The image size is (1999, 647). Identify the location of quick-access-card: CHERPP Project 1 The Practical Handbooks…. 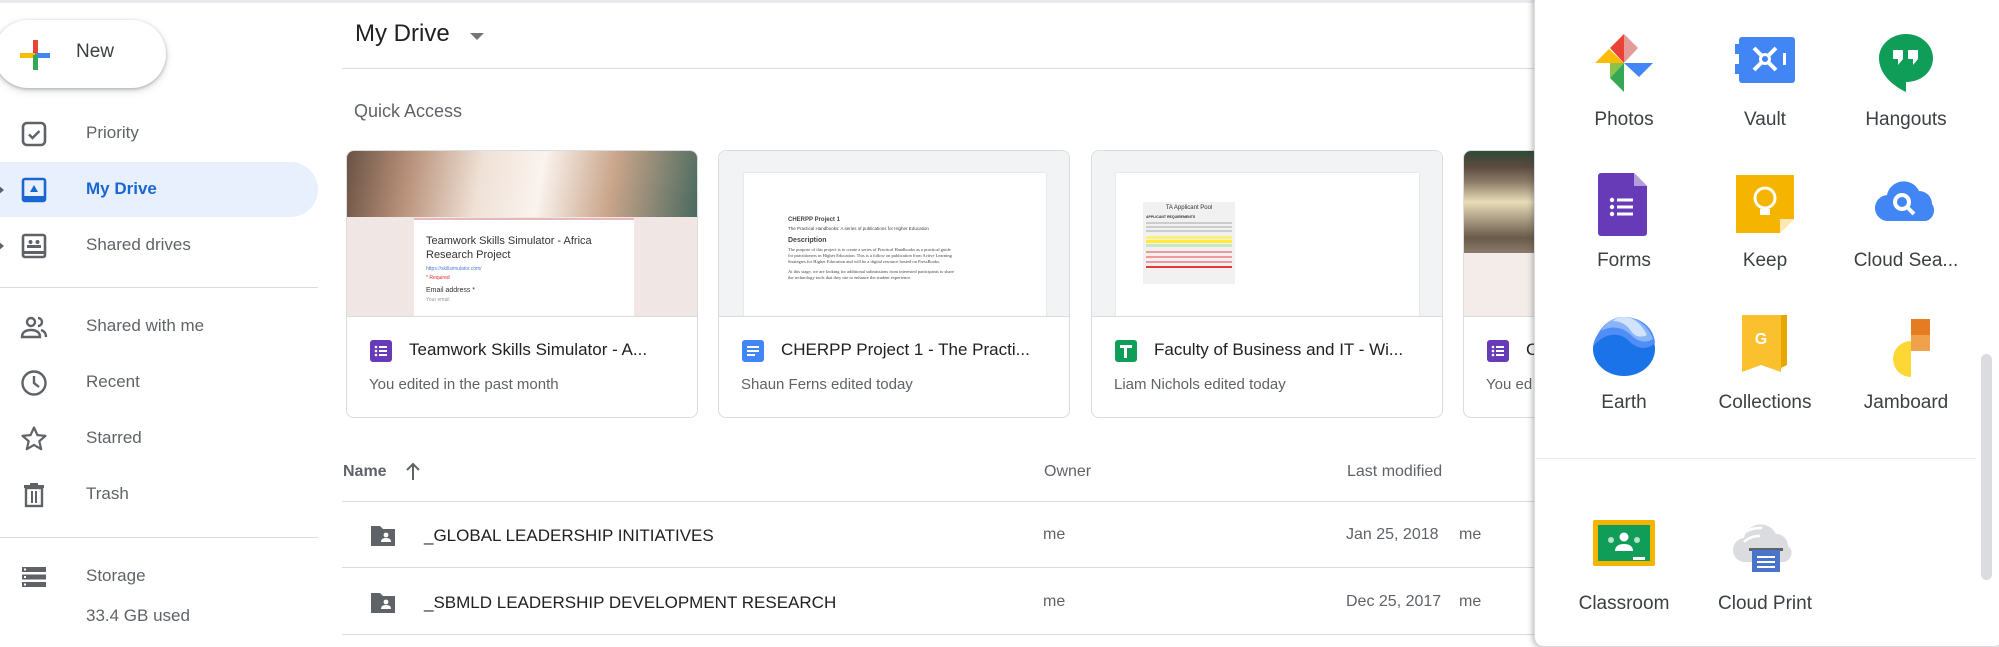
(894, 284).